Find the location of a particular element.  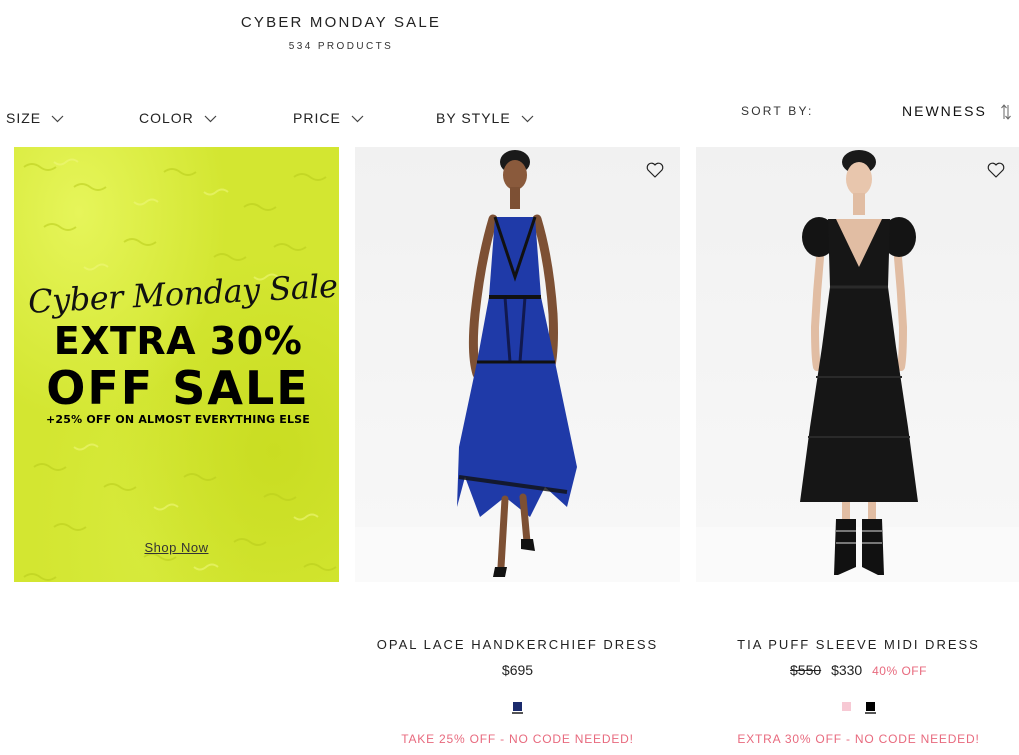

filter-bar: SIZE COLOR PRICE BY STYLE is located at coordinates (509, 121).